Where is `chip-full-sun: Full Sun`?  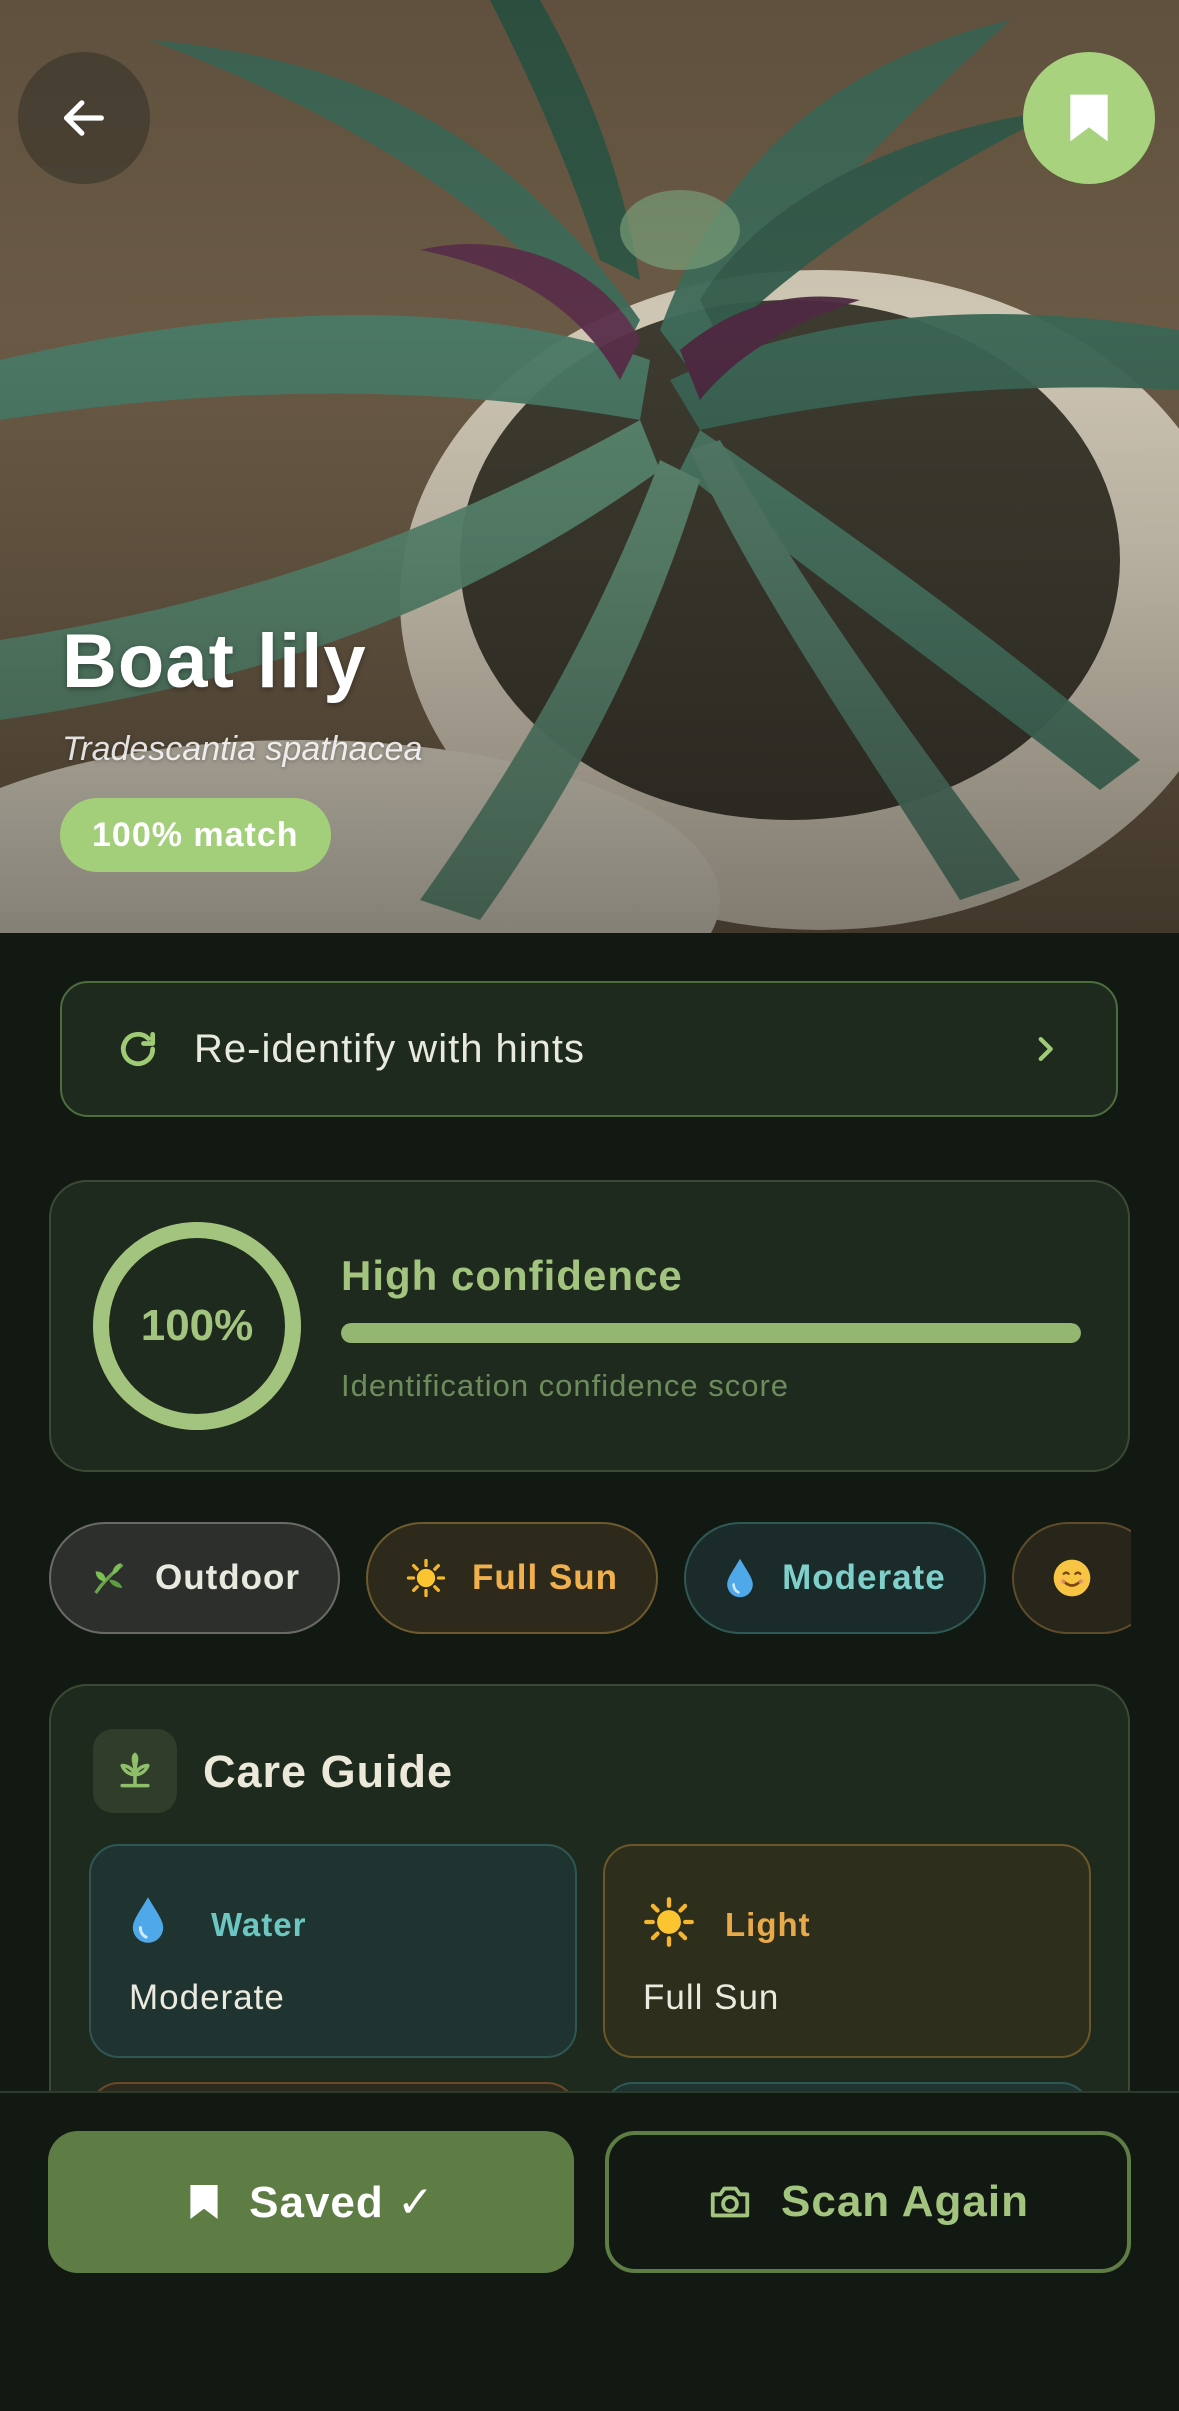 chip-full-sun: Full Sun is located at coordinates (512, 1578).